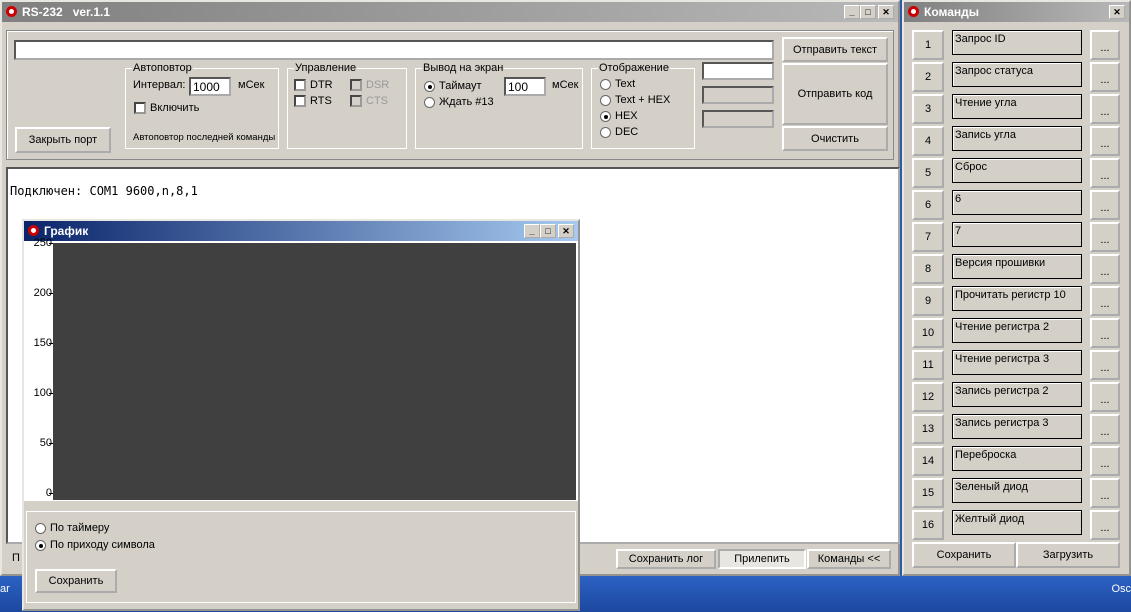 The width and height of the screenshot is (1131, 612). What do you see at coordinates (928, 77) in the screenshot?
I see `command-number-button: 2` at bounding box center [928, 77].